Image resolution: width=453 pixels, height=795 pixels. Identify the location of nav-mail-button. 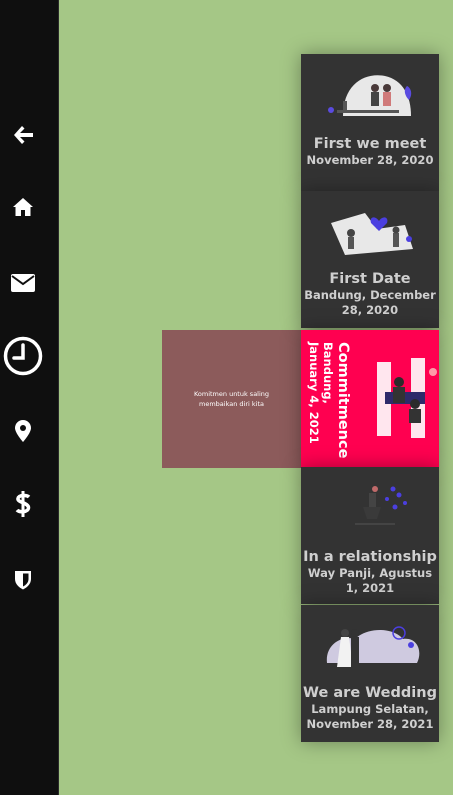
(22, 282).